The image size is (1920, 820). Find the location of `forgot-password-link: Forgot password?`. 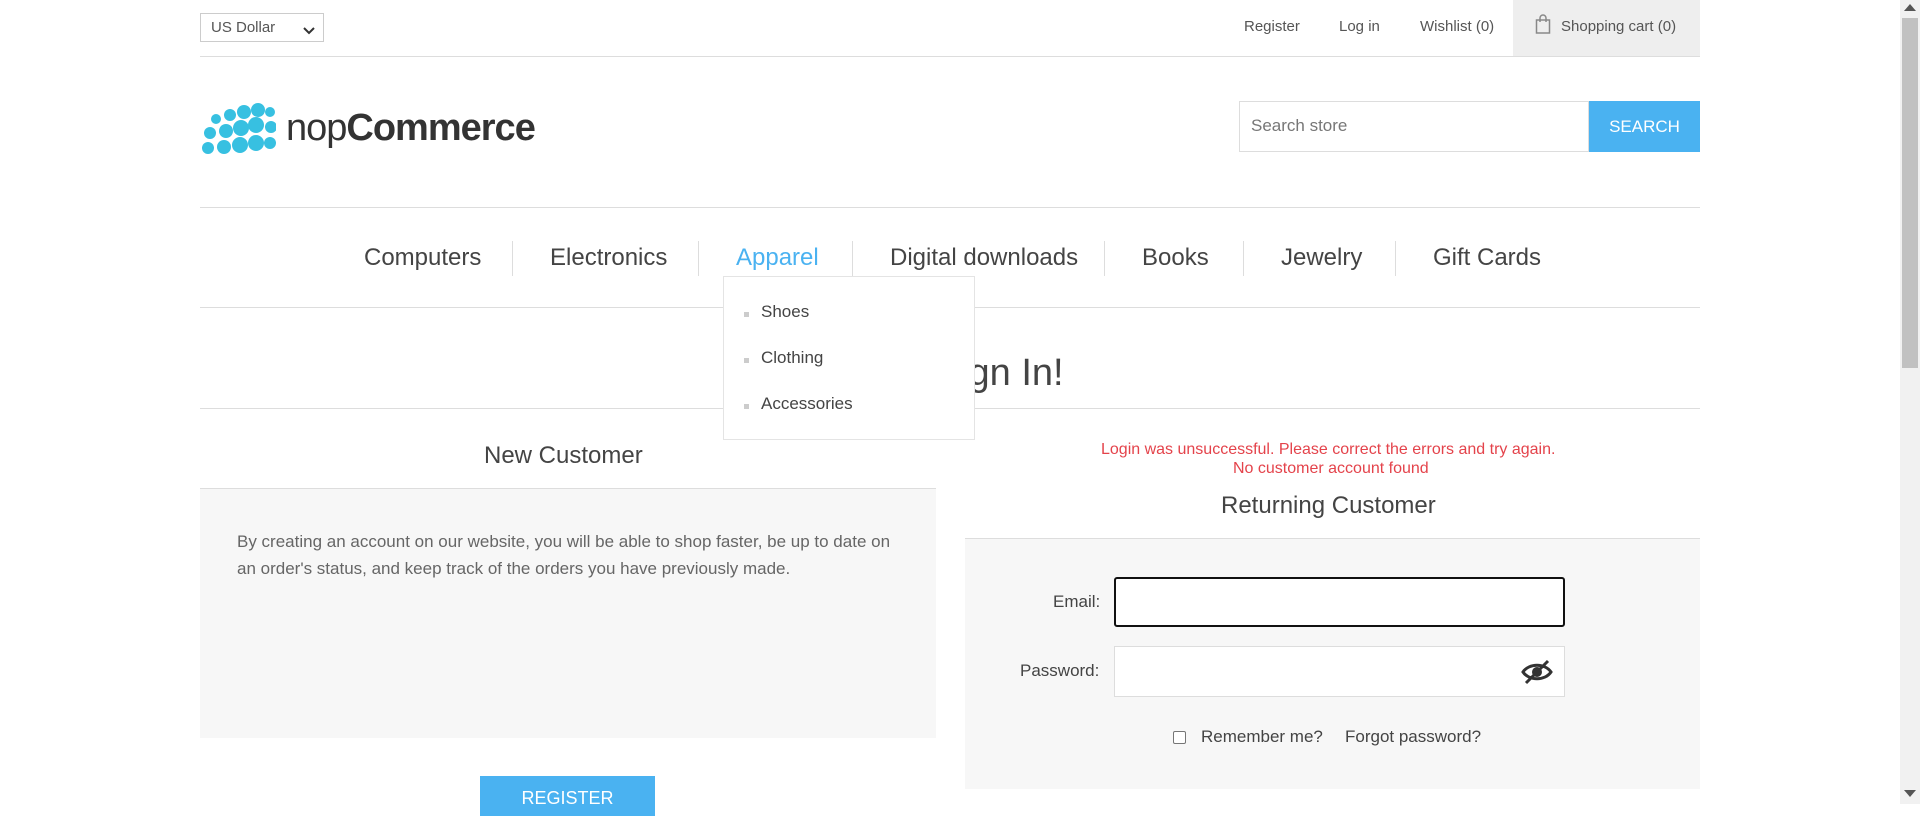

forgot-password-link: Forgot password? is located at coordinates (1413, 737).